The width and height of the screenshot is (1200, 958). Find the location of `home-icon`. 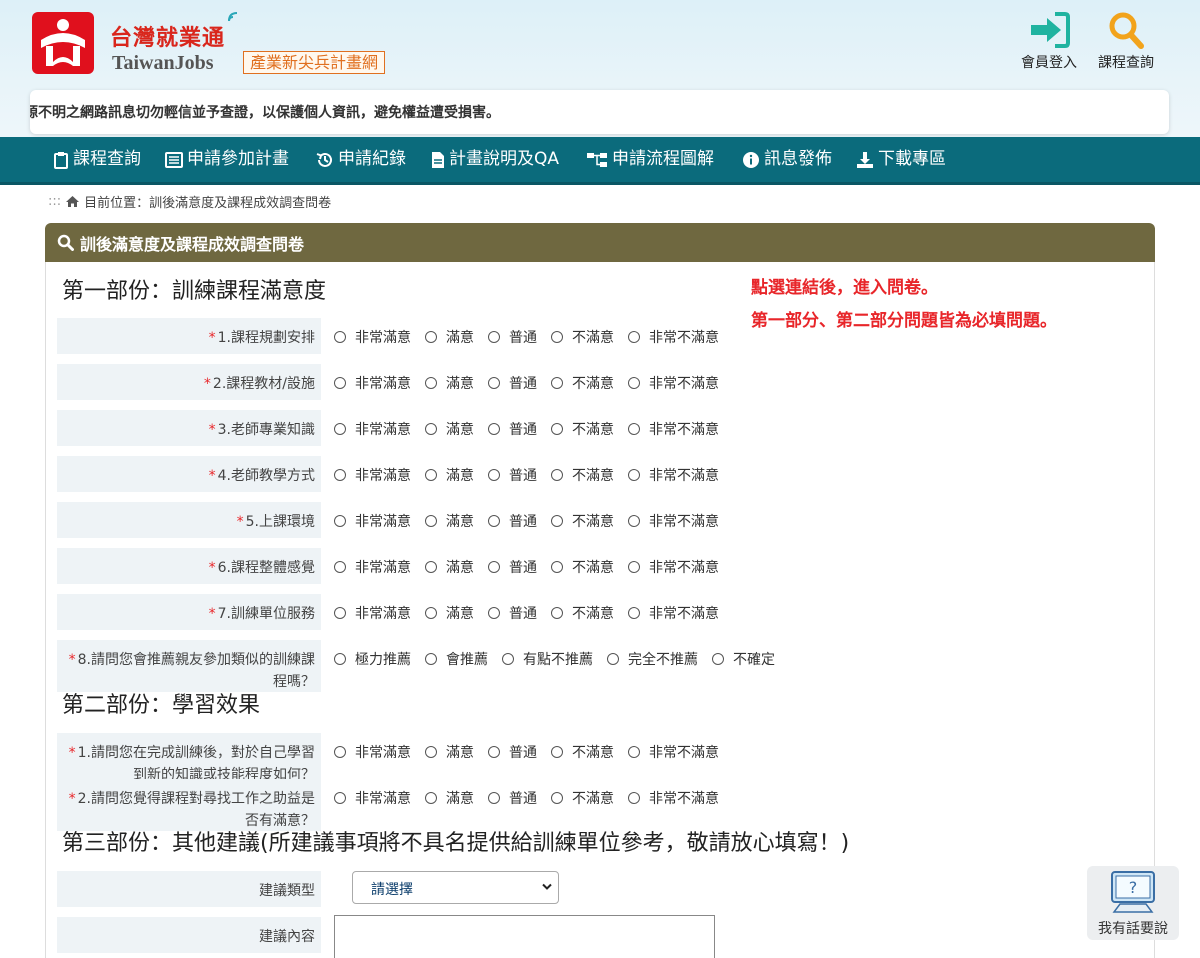

home-icon is located at coordinates (72, 201).